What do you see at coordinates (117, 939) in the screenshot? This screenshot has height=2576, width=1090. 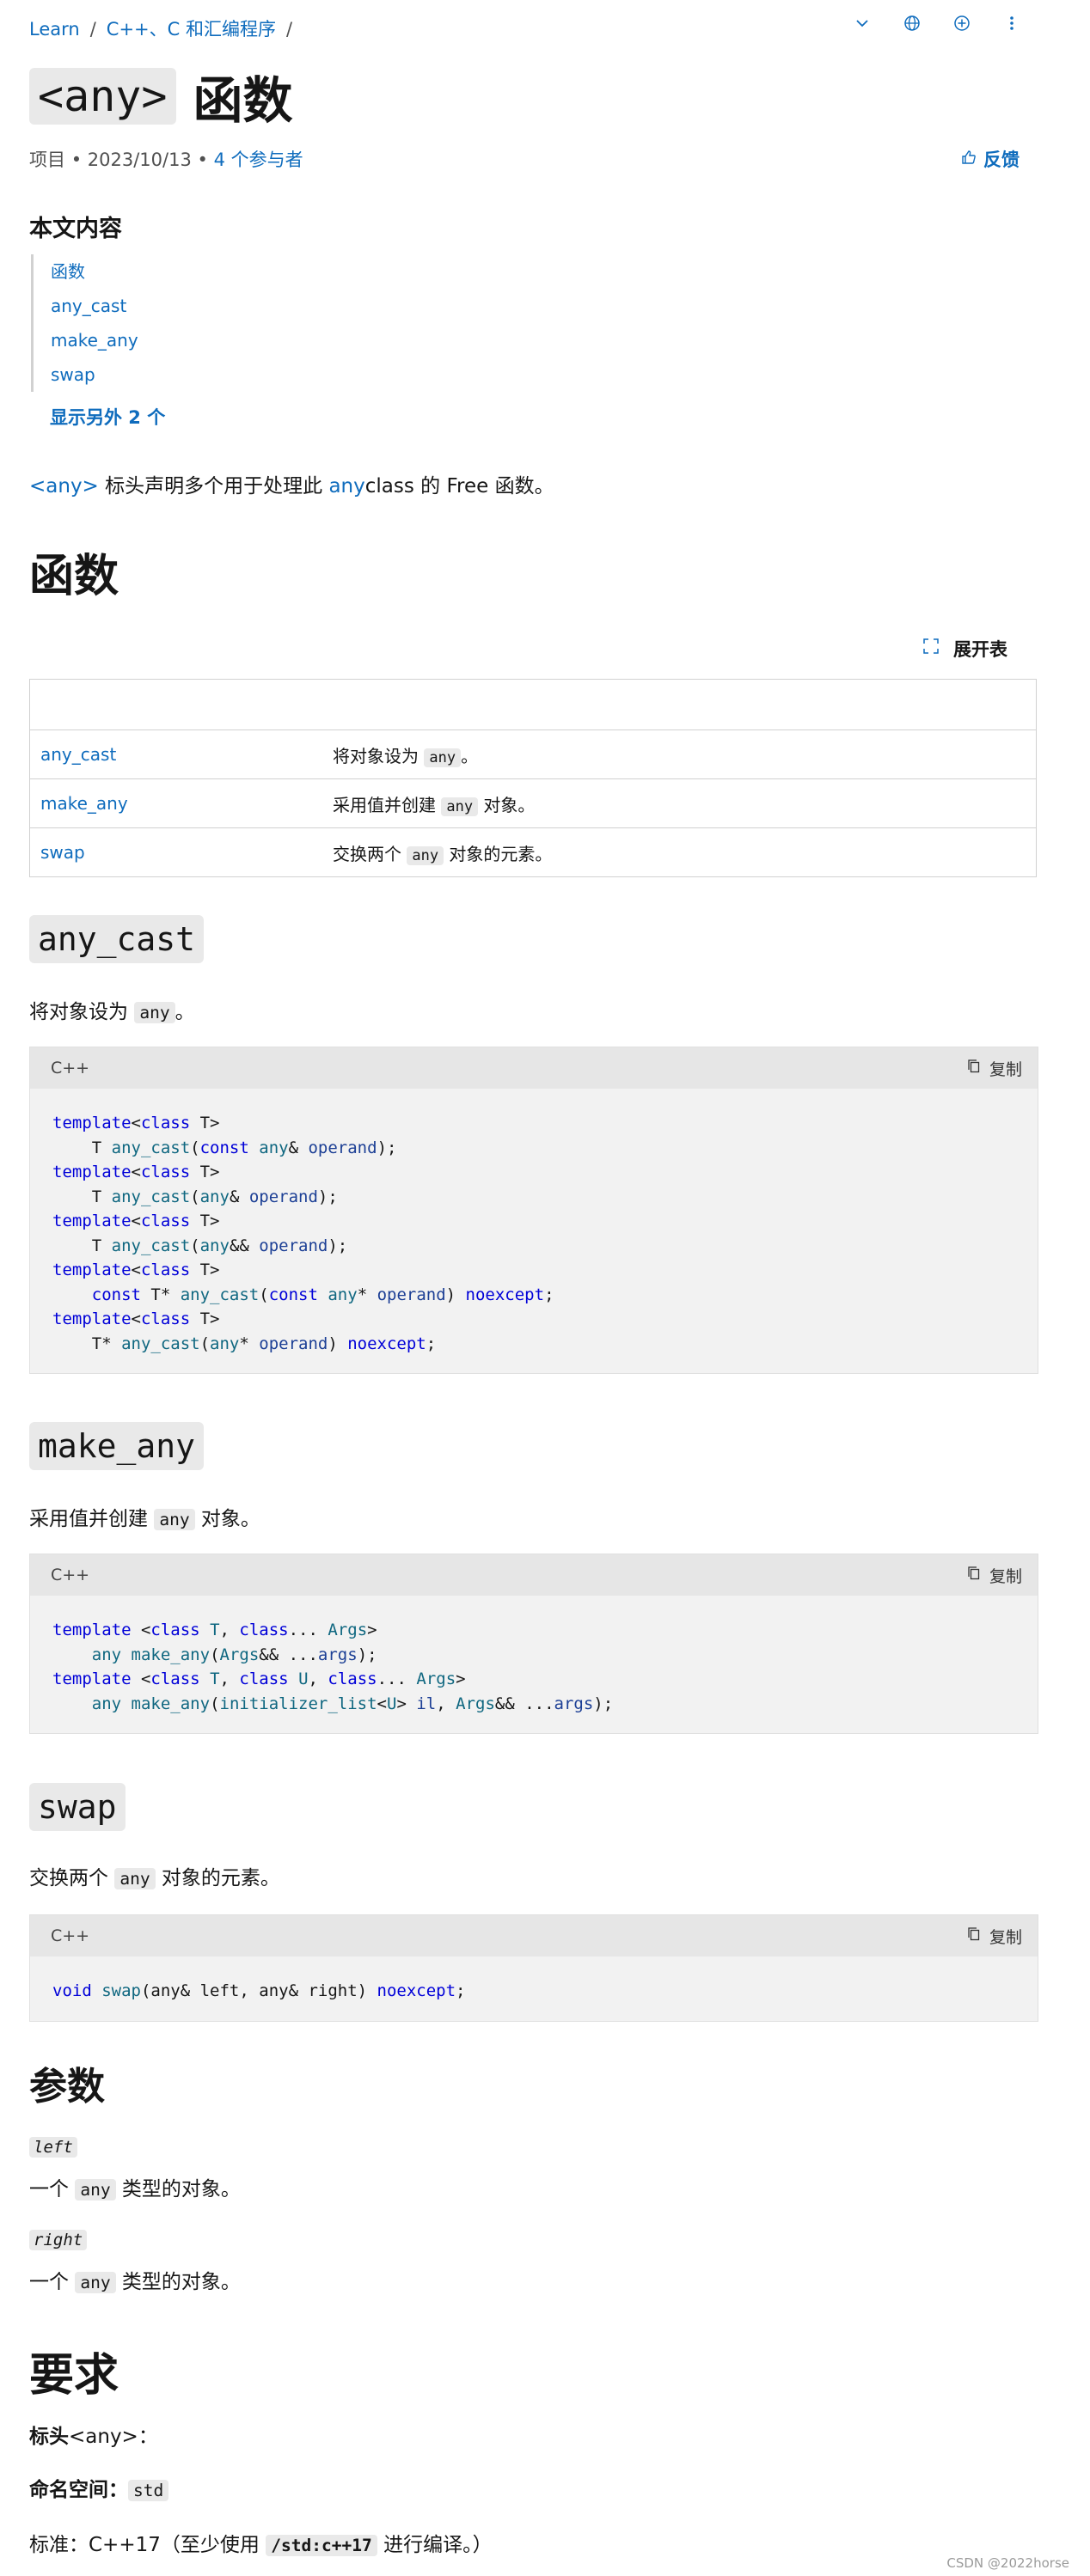 I see `heading-code: any_cast` at bounding box center [117, 939].